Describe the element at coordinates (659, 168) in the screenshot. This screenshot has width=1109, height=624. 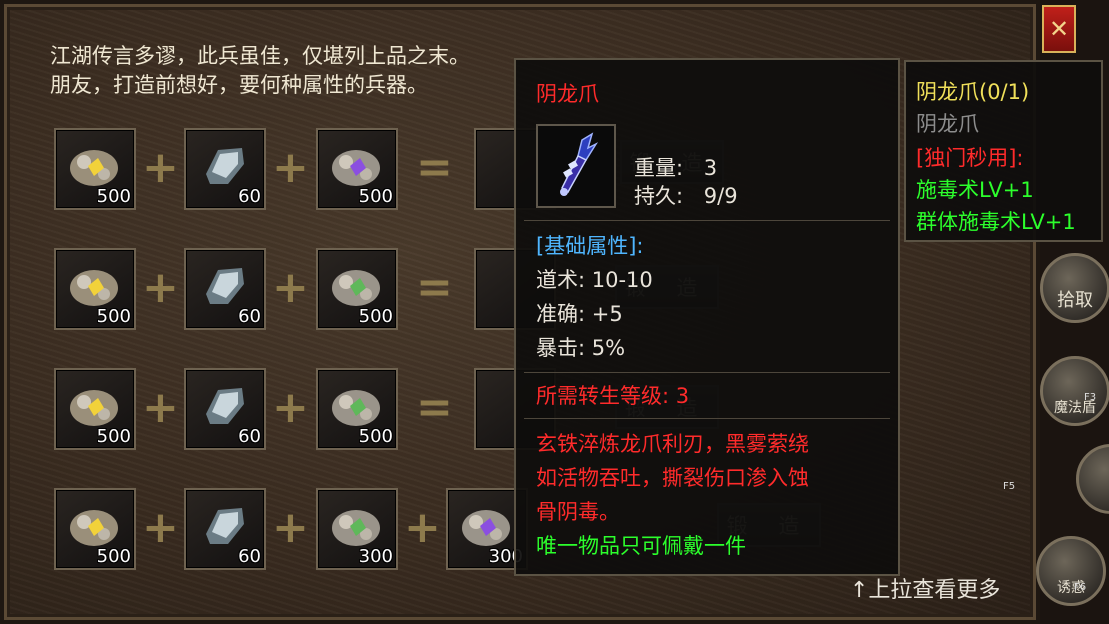
I see `weight-label: 重量:` at that location.